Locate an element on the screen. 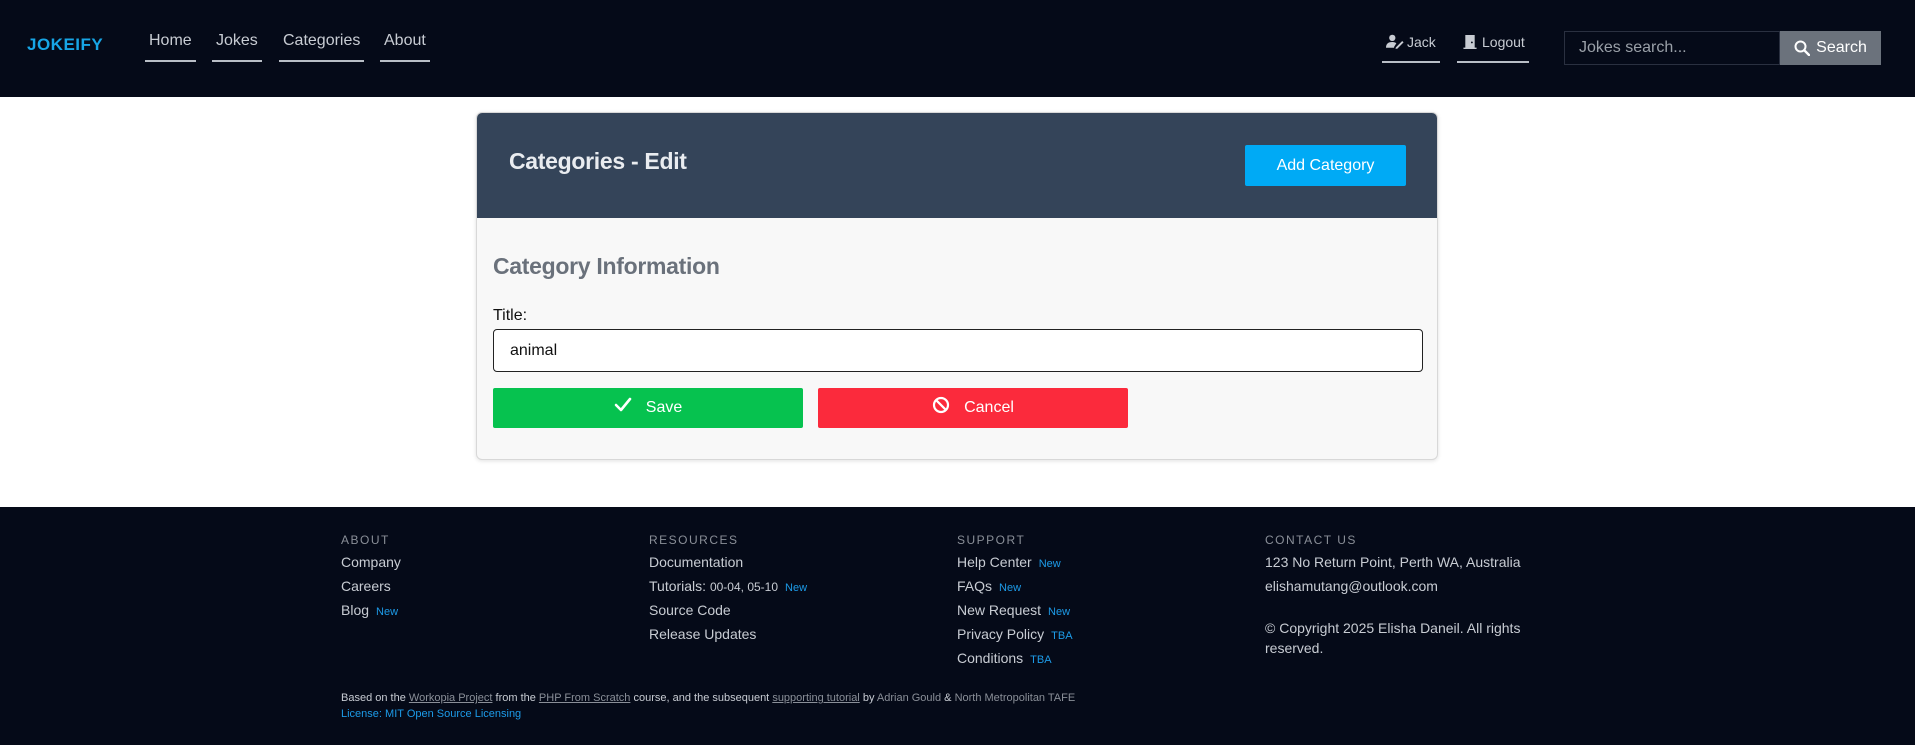 This screenshot has height=745, width=1915. help-center-label: Help Center is located at coordinates (994, 562).